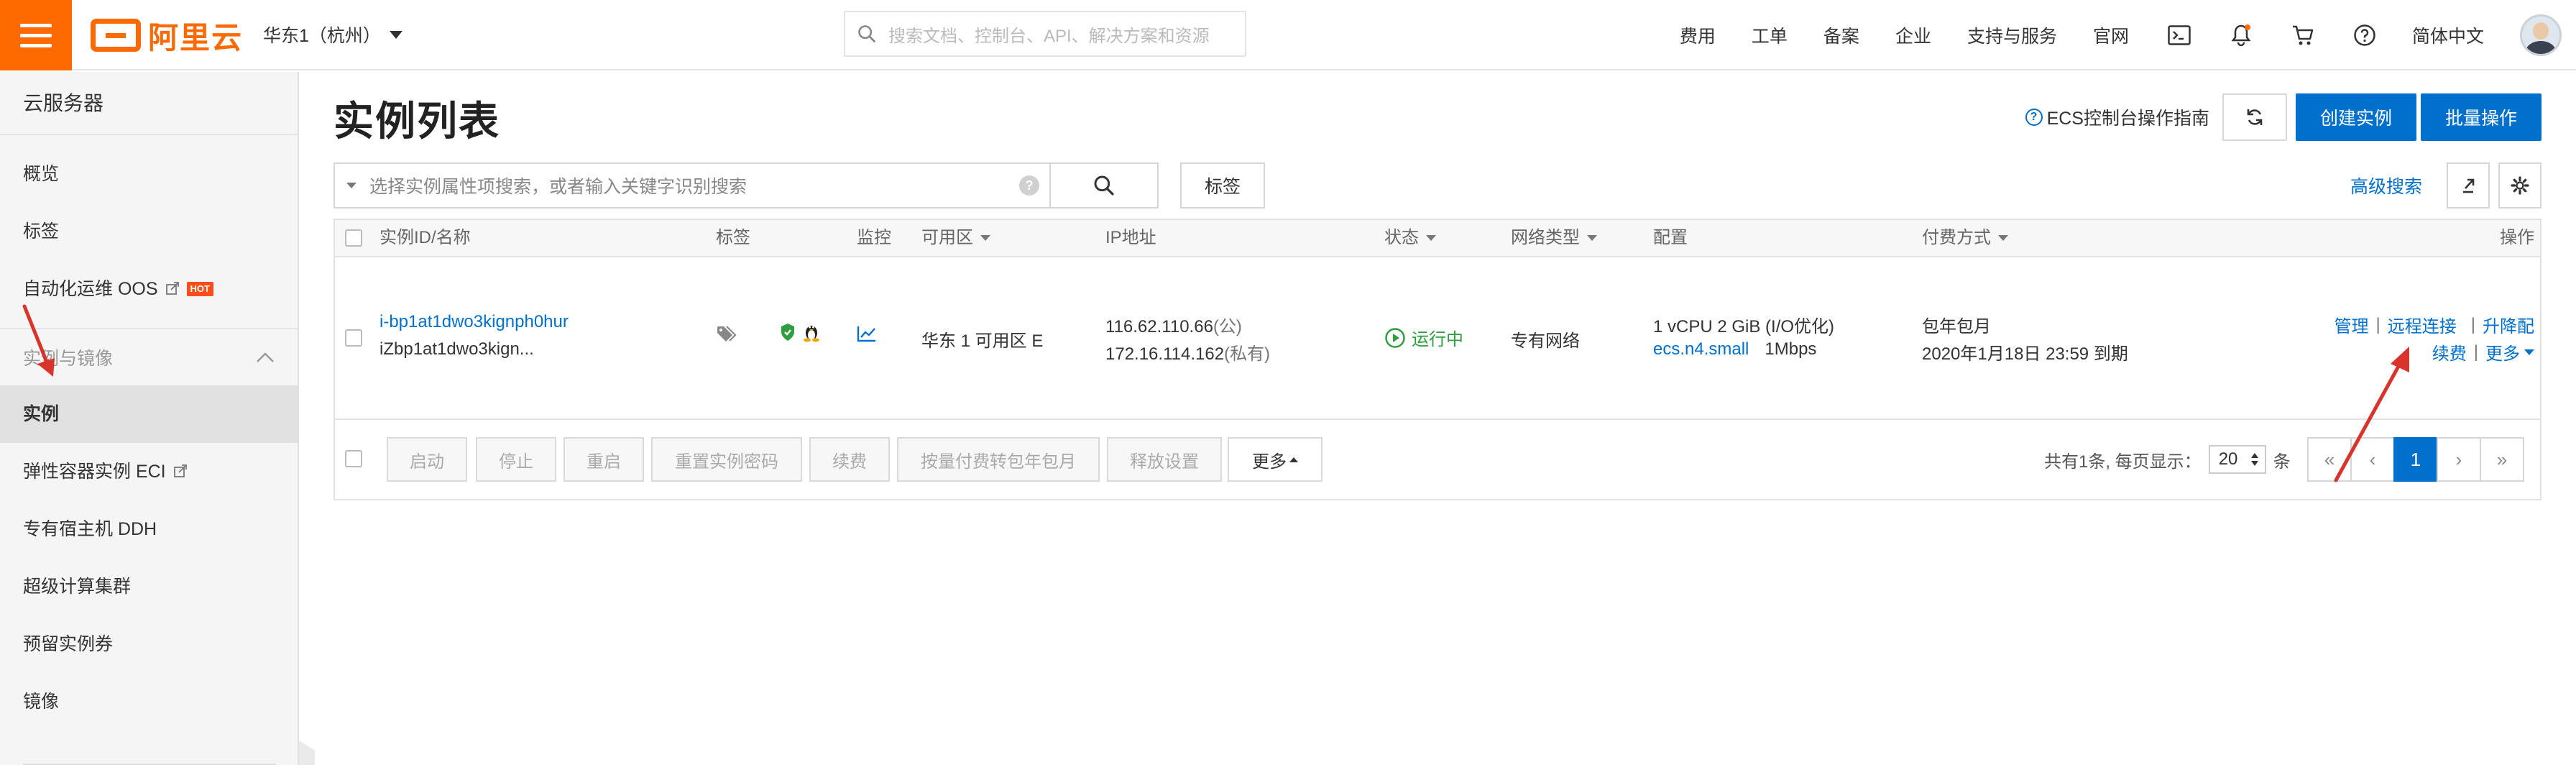  I want to click on nav-ticket: 工单, so click(1770, 35).